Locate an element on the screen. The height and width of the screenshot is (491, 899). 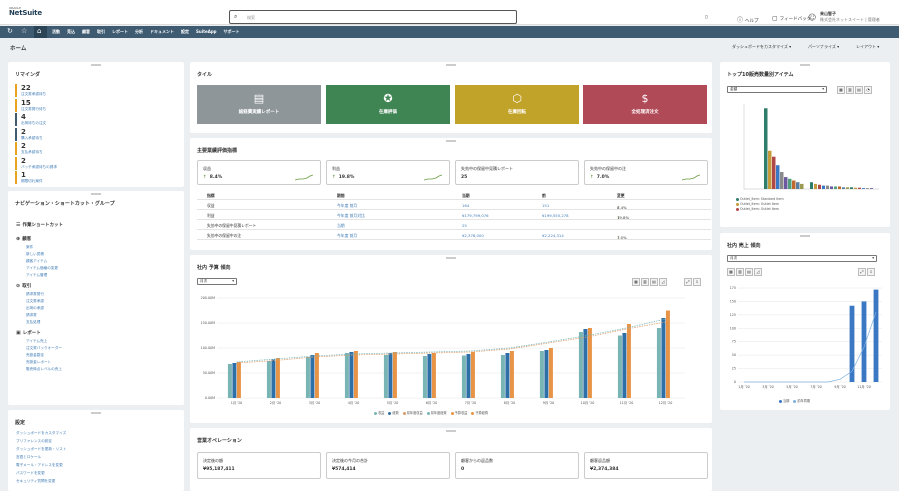
customize-dashboard-menu: ダッシュボードをカスタマイズ ▾ is located at coordinates (761, 47).